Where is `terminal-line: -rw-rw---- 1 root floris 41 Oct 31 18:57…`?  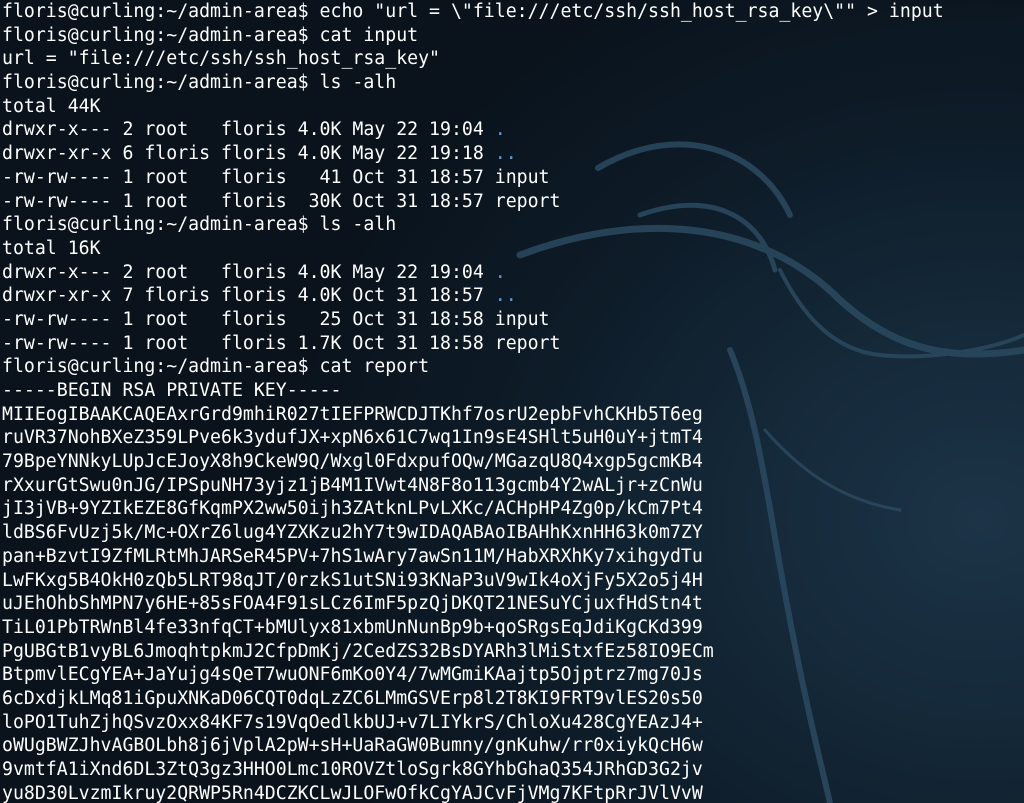 terminal-line: -rw-rw---- 1 root floris 41 Oct 31 18:57… is located at coordinates (276, 177).